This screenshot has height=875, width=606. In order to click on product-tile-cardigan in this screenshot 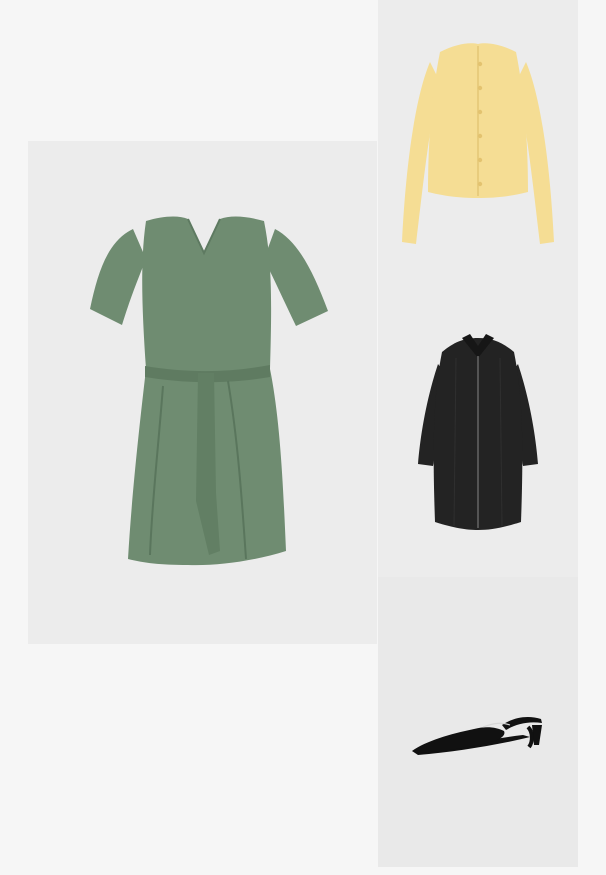, I will do `click(478, 144)`.